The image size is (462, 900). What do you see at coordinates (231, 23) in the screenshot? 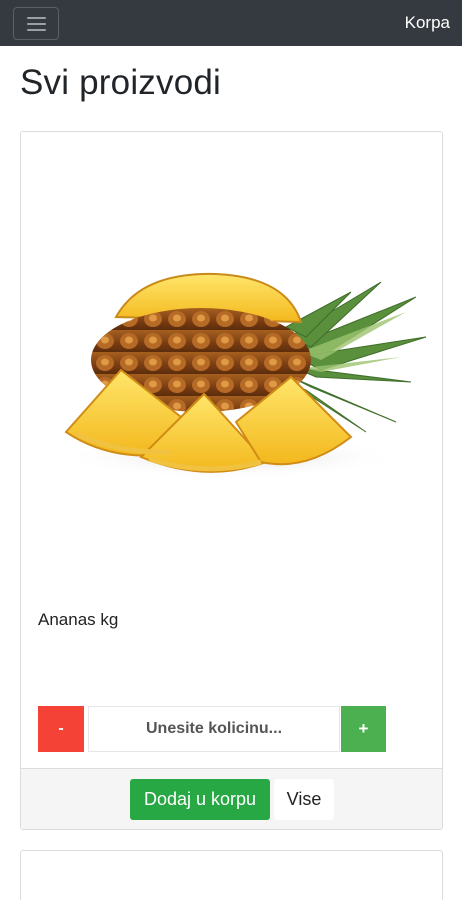
I see `top-navbar: Korpa` at bounding box center [231, 23].